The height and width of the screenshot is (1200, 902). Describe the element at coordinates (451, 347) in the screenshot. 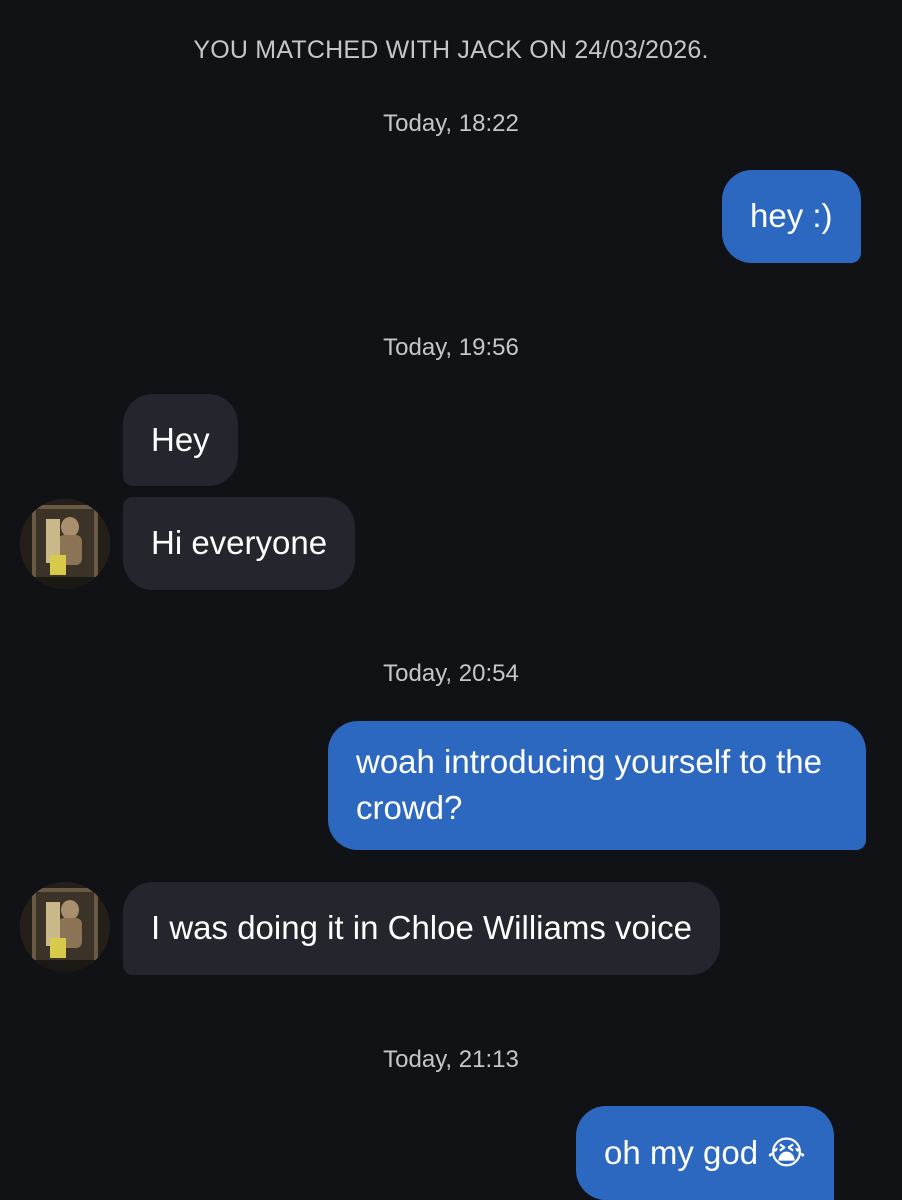

I see `timestamp: Today, 19:56` at that location.